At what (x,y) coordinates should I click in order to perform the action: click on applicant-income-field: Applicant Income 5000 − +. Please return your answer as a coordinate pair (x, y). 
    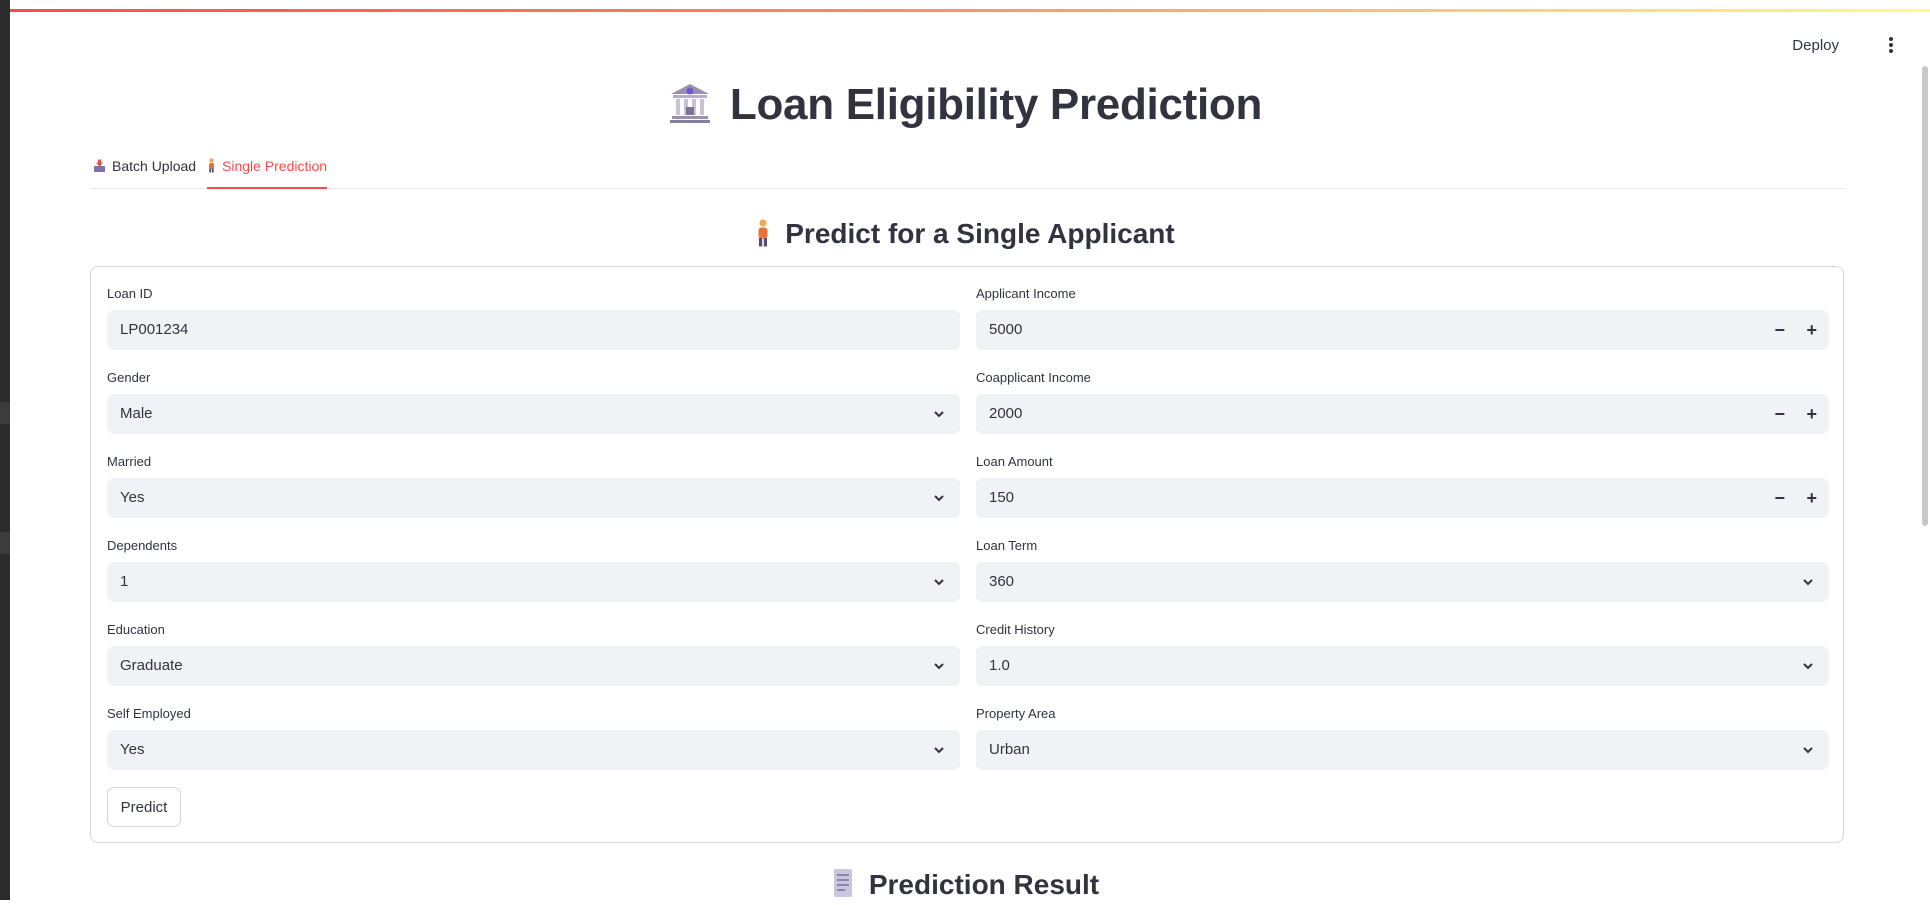
    Looking at the image, I should click on (1402, 318).